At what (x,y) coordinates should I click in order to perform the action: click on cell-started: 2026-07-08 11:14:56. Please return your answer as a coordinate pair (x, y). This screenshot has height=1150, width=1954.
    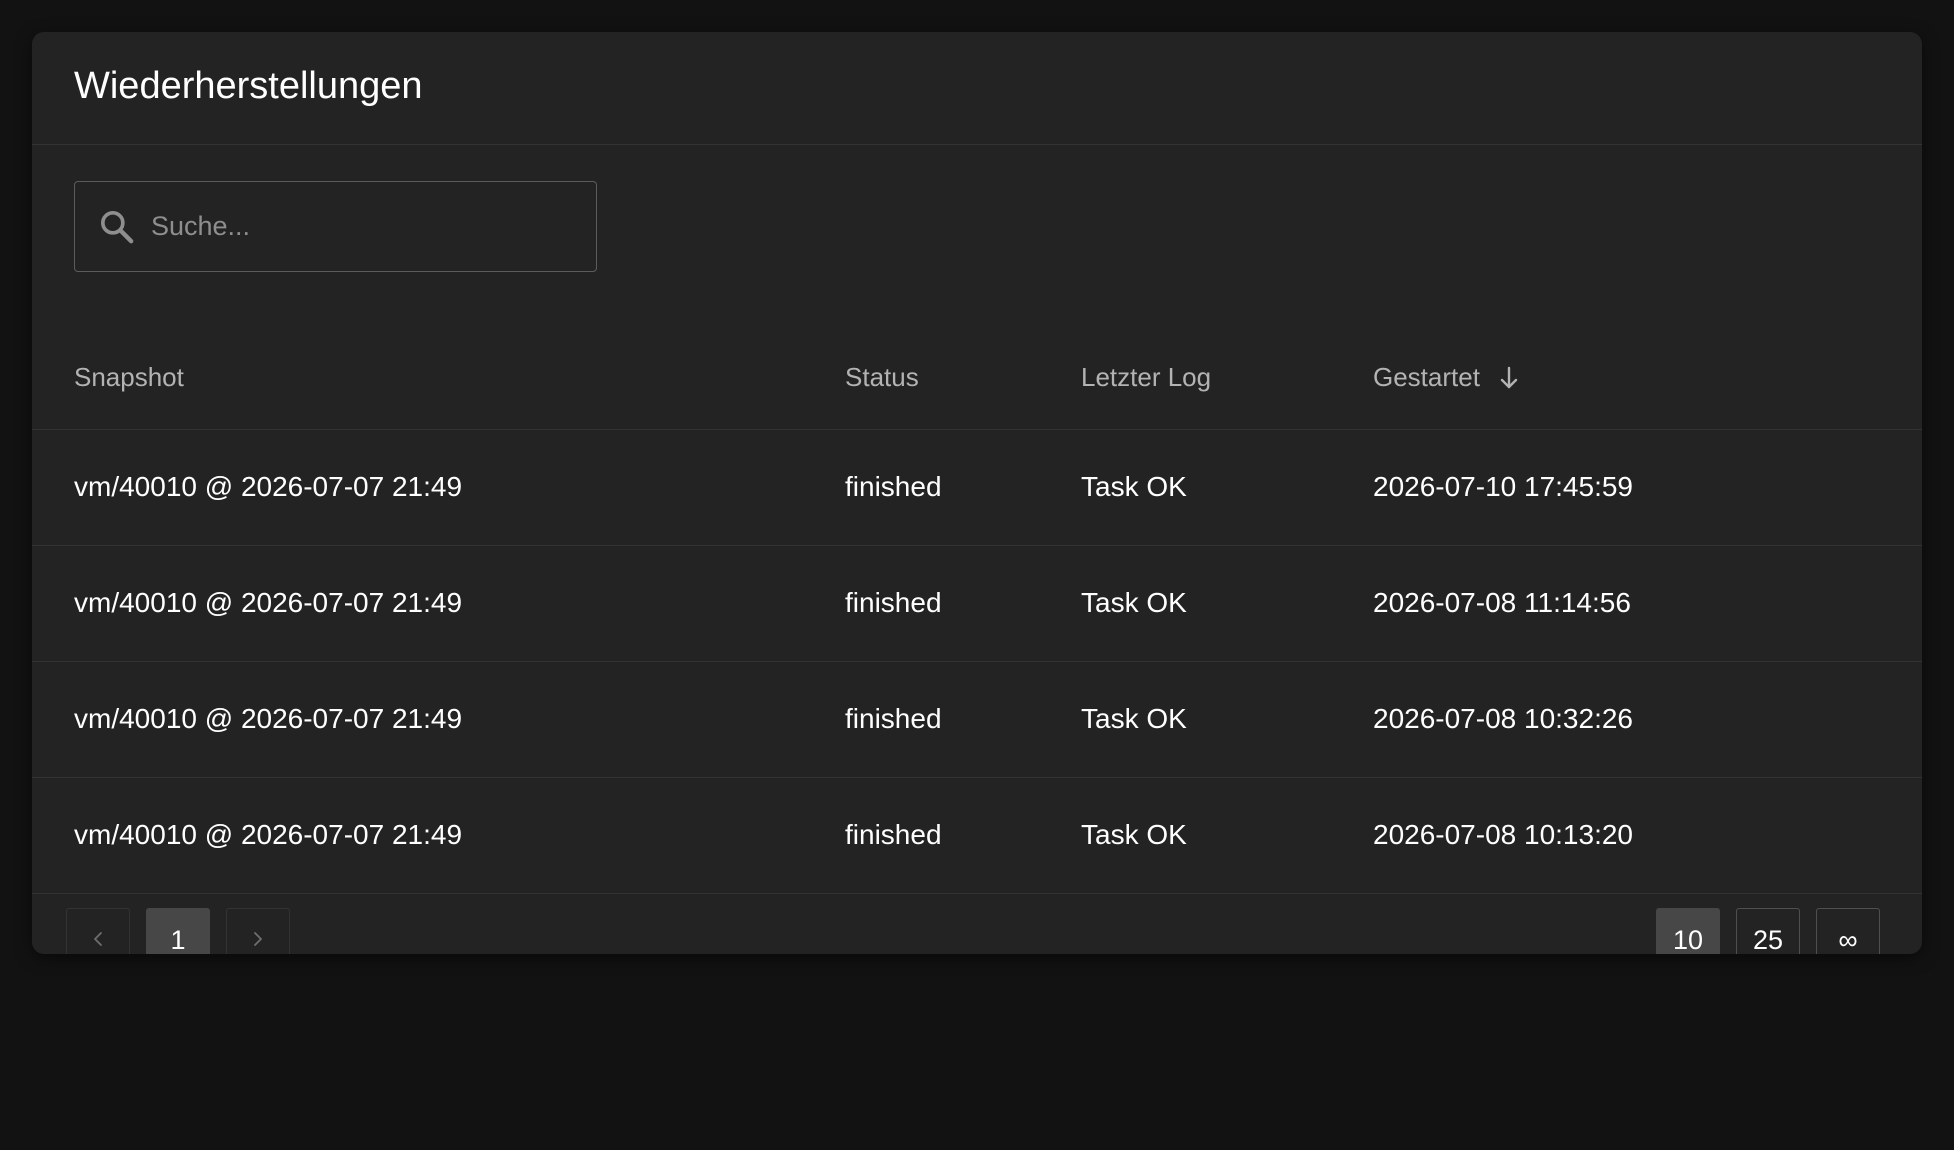
    Looking at the image, I should click on (1647, 603).